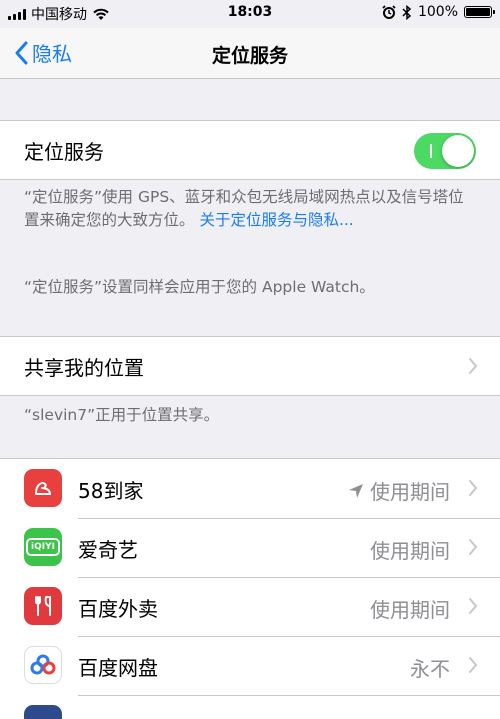  I want to click on bluetooth-icon, so click(407, 12).